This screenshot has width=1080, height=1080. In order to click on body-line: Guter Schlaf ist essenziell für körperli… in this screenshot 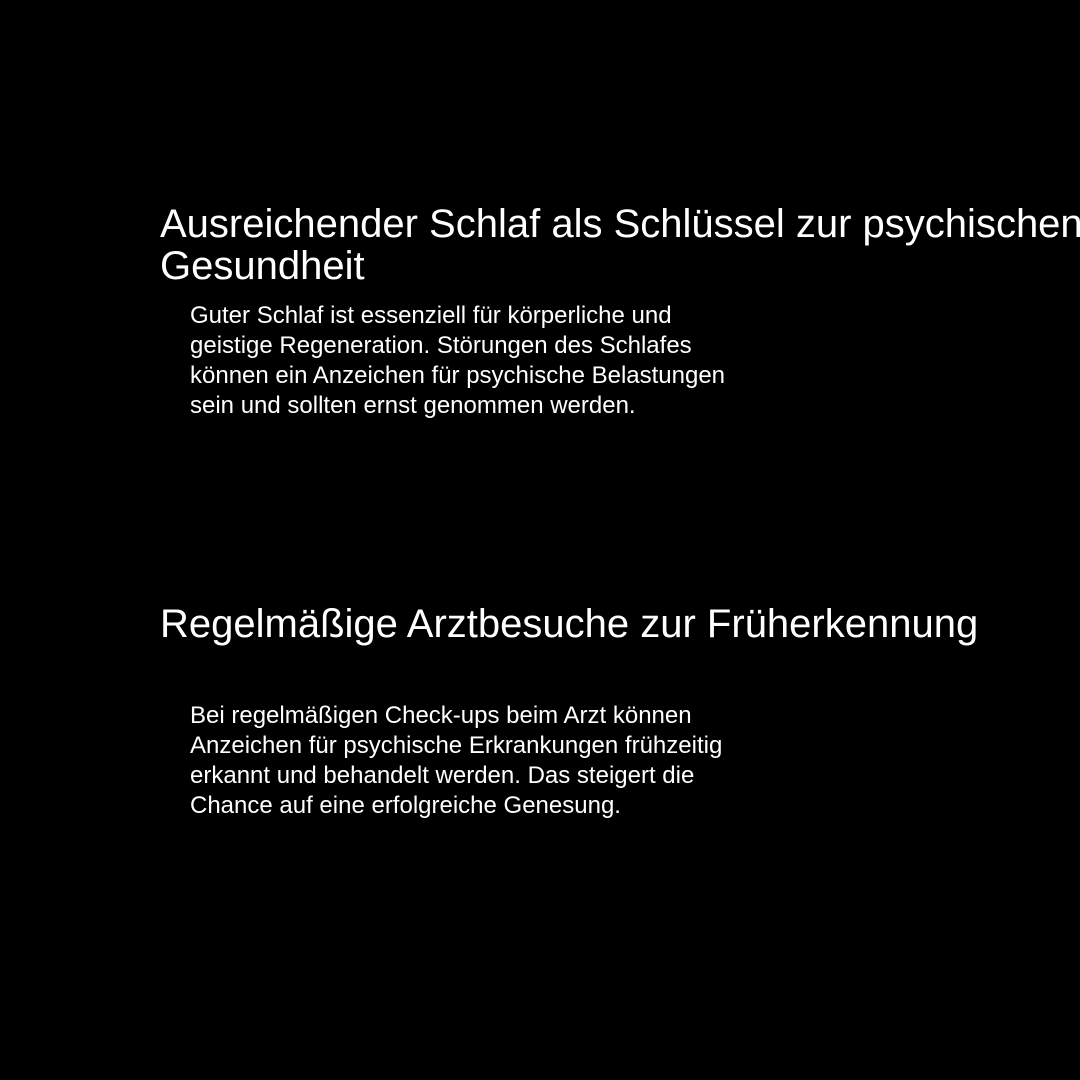, I will do `click(431, 315)`.